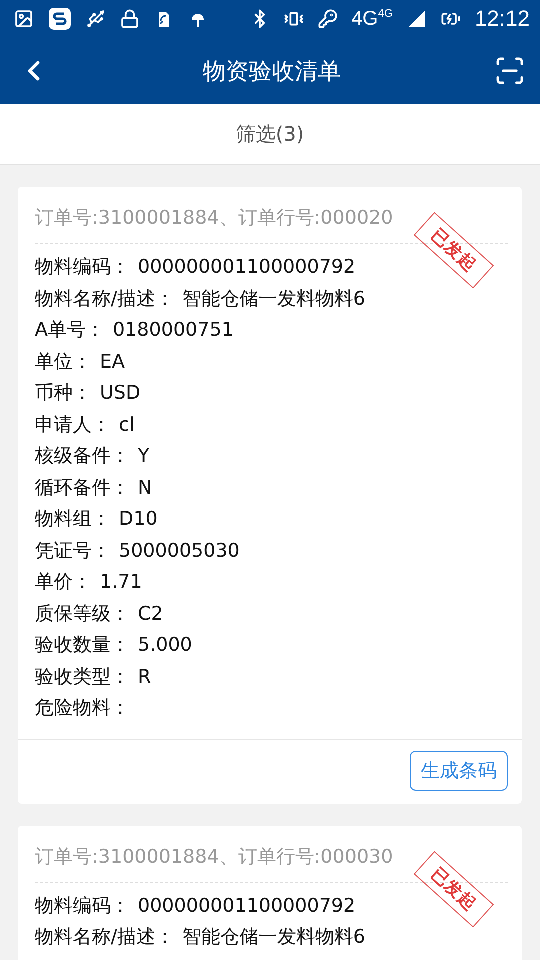 This screenshot has width=540, height=960. I want to click on filter-button: 筛选(3), so click(270, 134).